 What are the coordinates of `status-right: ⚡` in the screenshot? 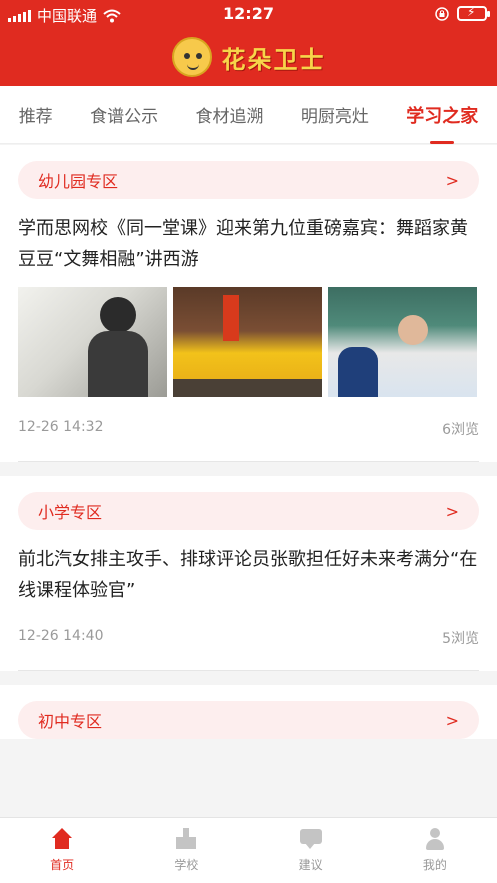 It's located at (462, 13).